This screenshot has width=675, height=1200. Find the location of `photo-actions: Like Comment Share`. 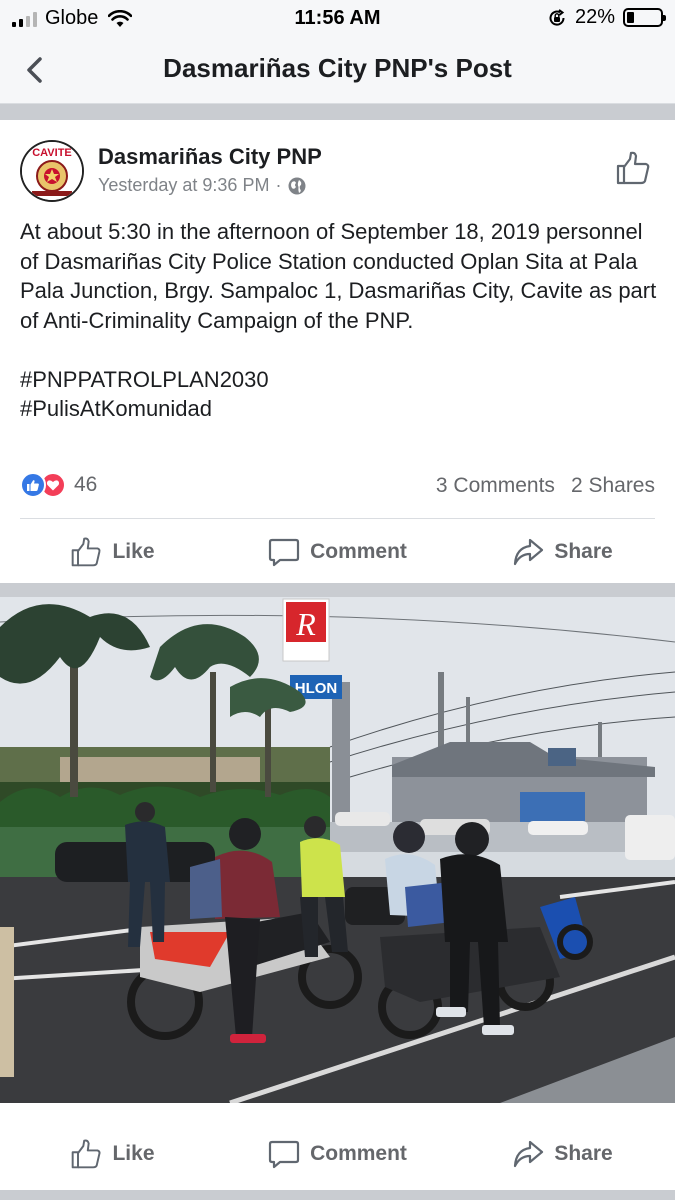

photo-actions: Like Comment Share is located at coordinates (337, 1154).